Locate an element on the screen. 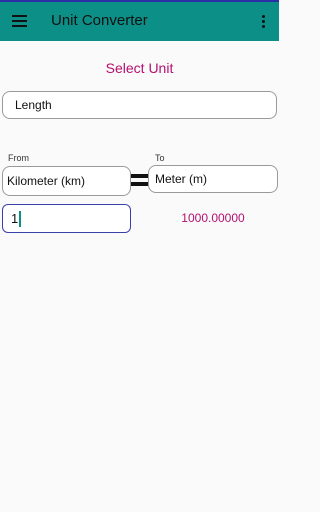 This screenshot has width=320, height=512. category-dropdown: Length is located at coordinates (139, 105).